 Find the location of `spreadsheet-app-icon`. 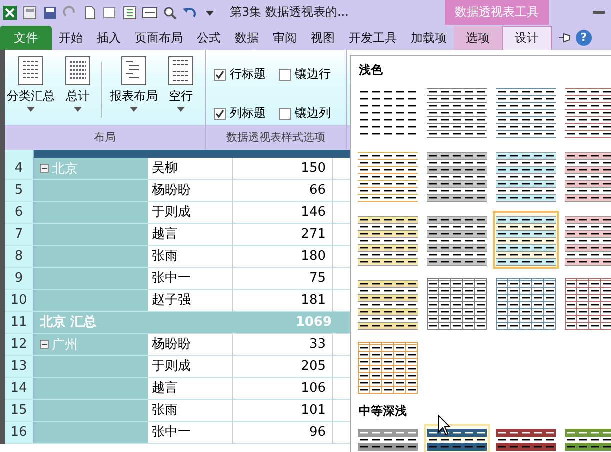

spreadsheet-app-icon is located at coordinates (10, 12).